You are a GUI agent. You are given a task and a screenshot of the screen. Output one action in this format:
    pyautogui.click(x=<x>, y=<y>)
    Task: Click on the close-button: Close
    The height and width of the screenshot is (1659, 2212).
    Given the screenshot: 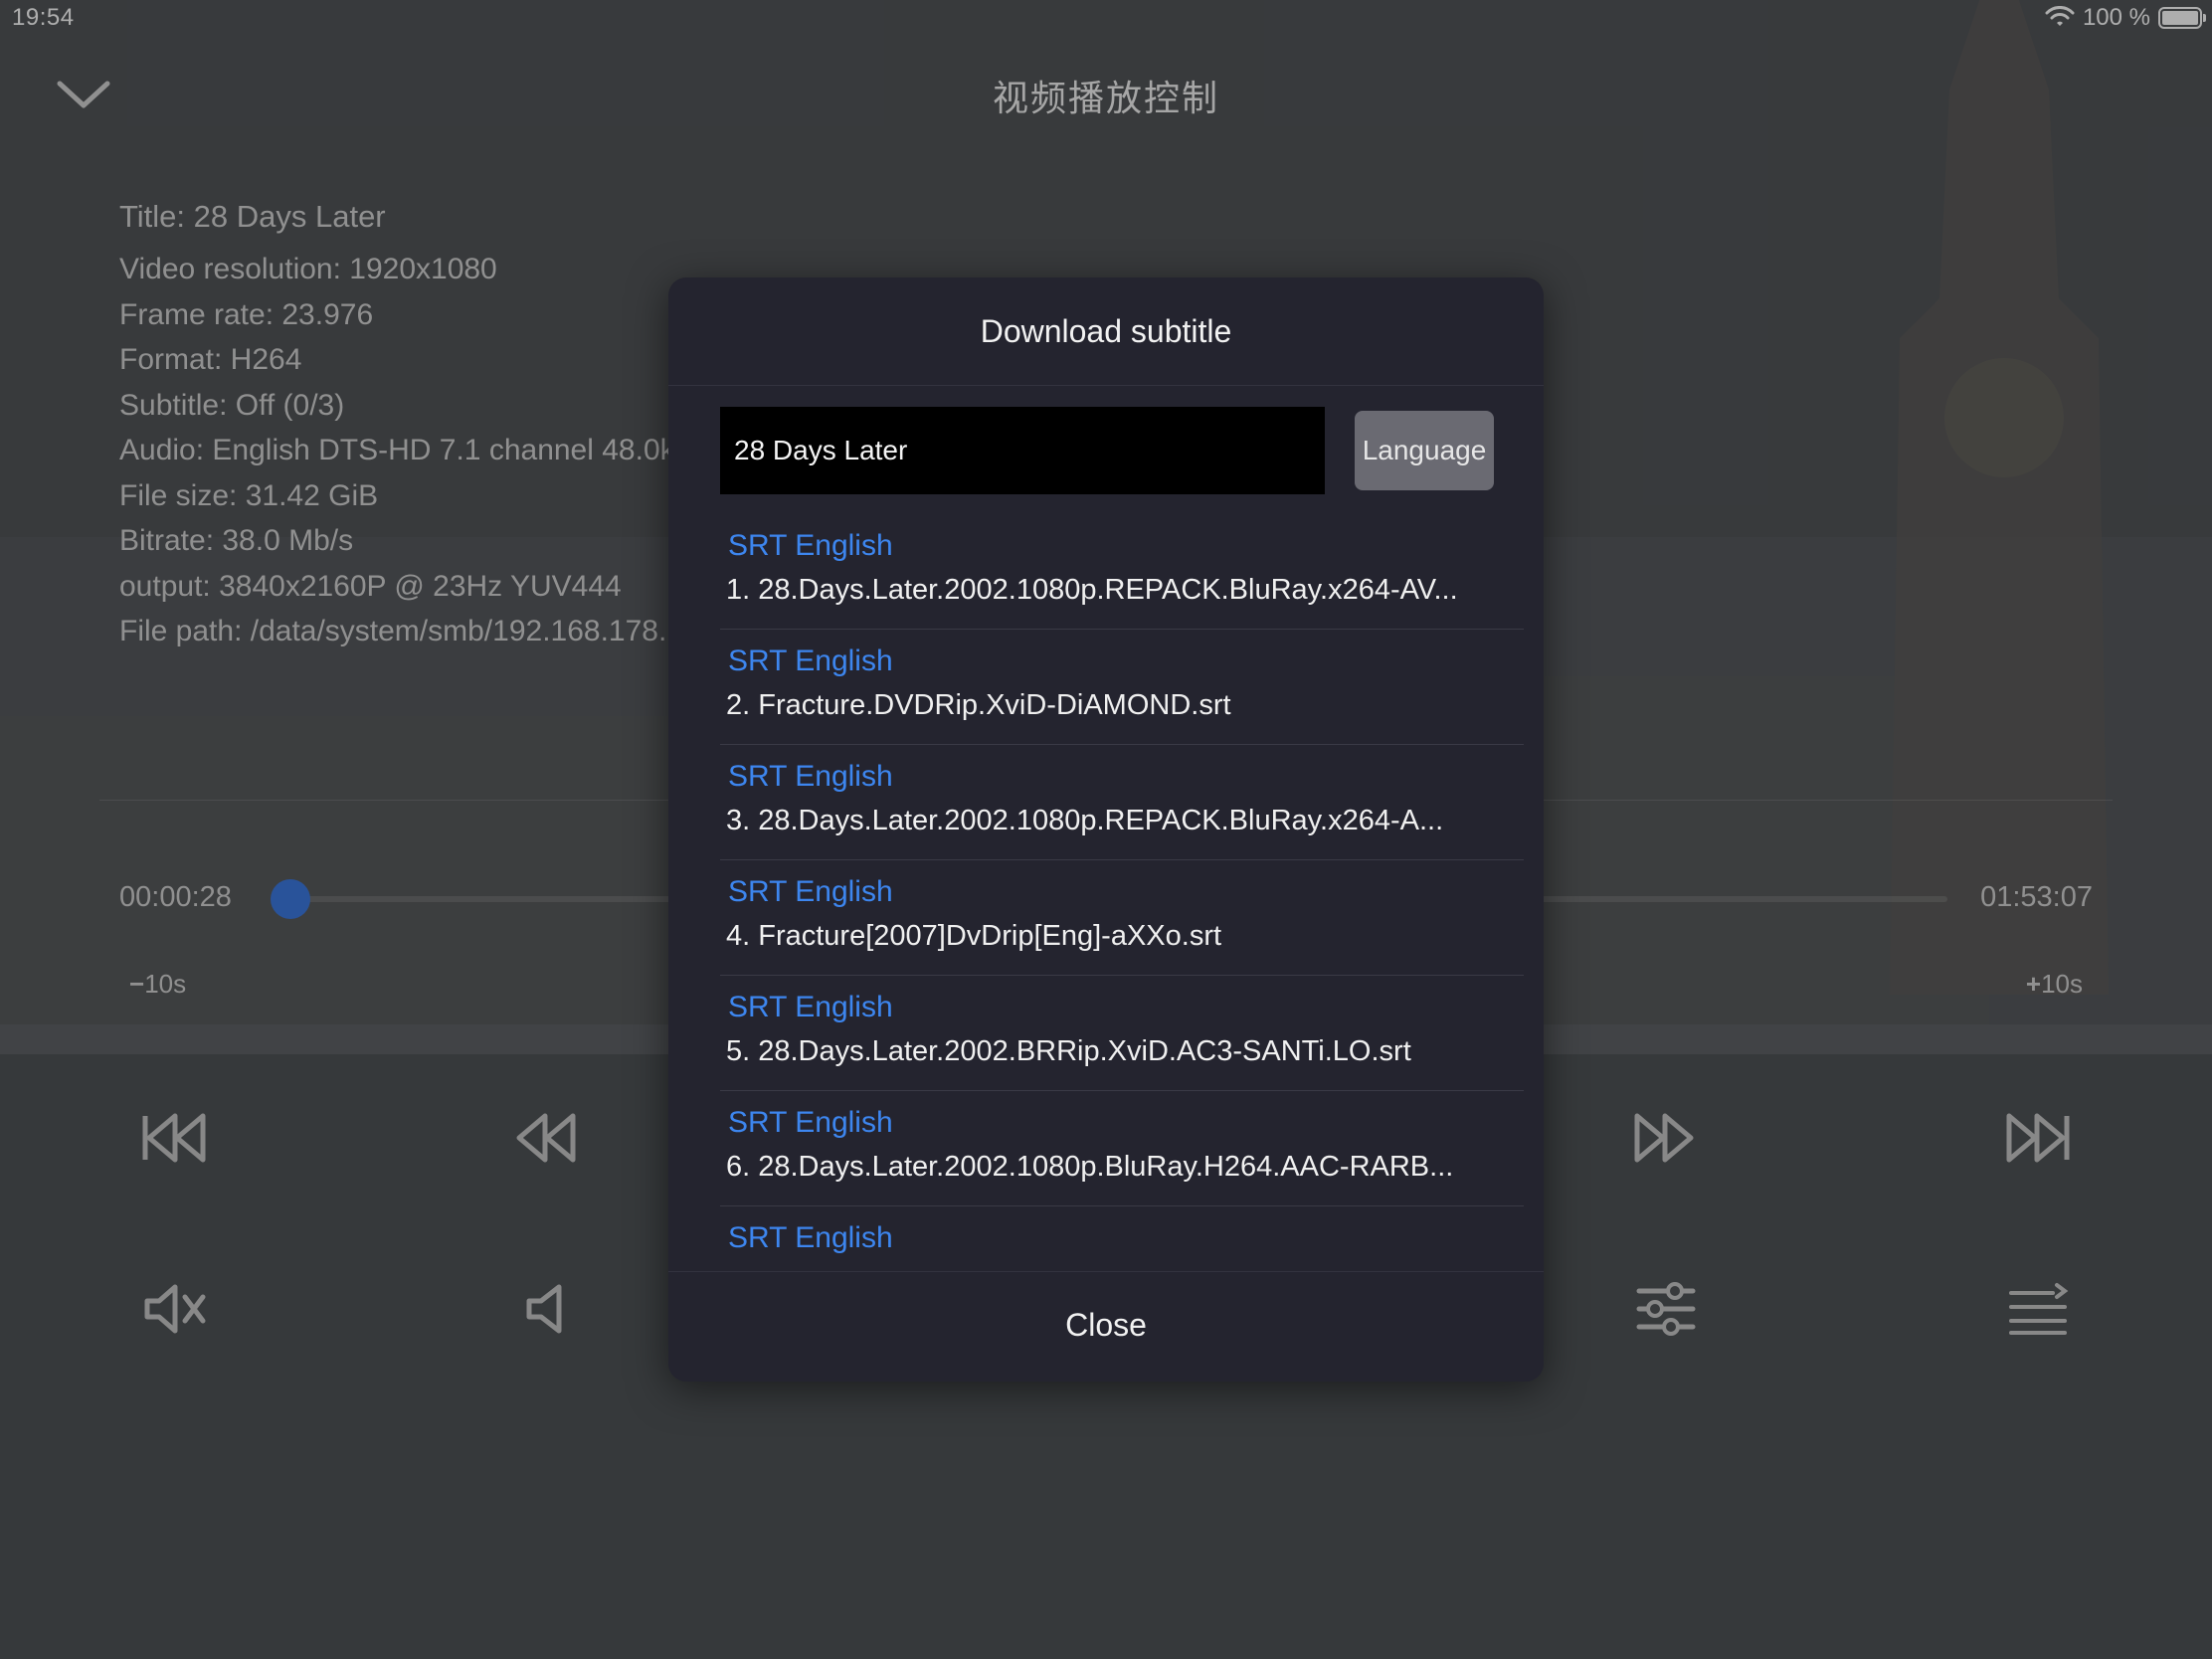 What is the action you would take?
    pyautogui.click(x=1106, y=1326)
    